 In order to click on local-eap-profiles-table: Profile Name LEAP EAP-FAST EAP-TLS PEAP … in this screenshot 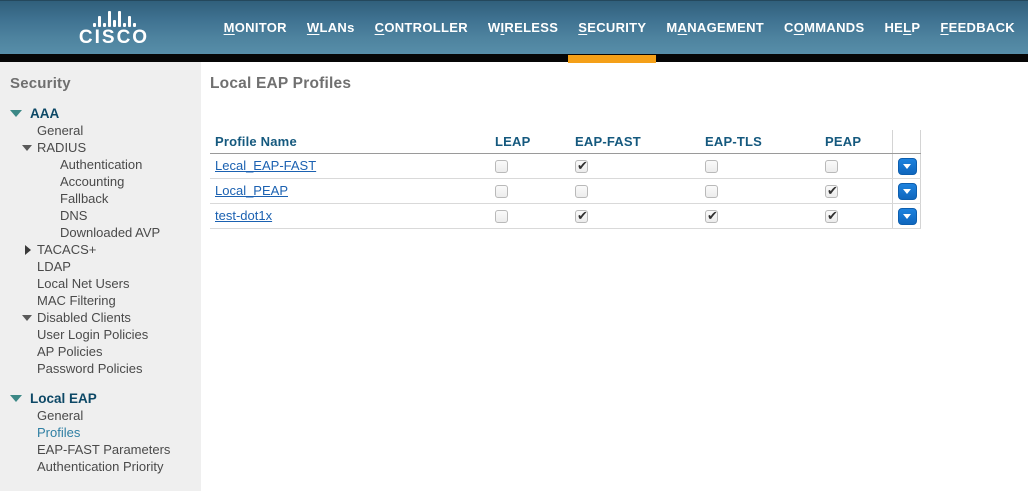, I will do `click(565, 179)`.